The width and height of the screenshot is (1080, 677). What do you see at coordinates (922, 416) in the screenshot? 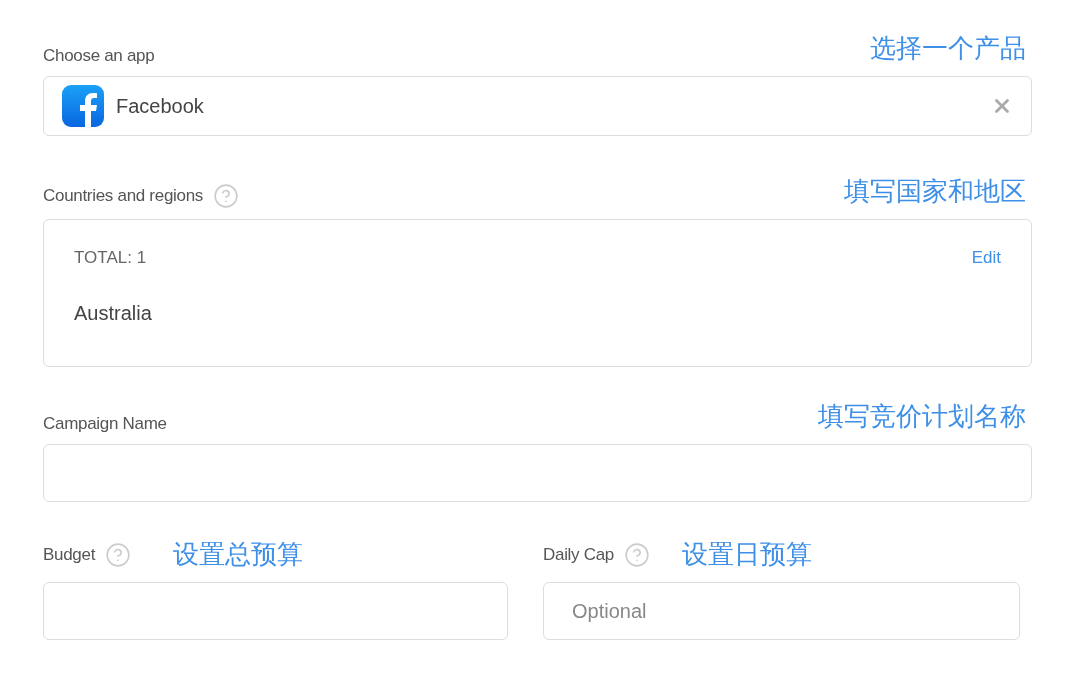
I see `annotation: 填写竞价计划名称` at bounding box center [922, 416].